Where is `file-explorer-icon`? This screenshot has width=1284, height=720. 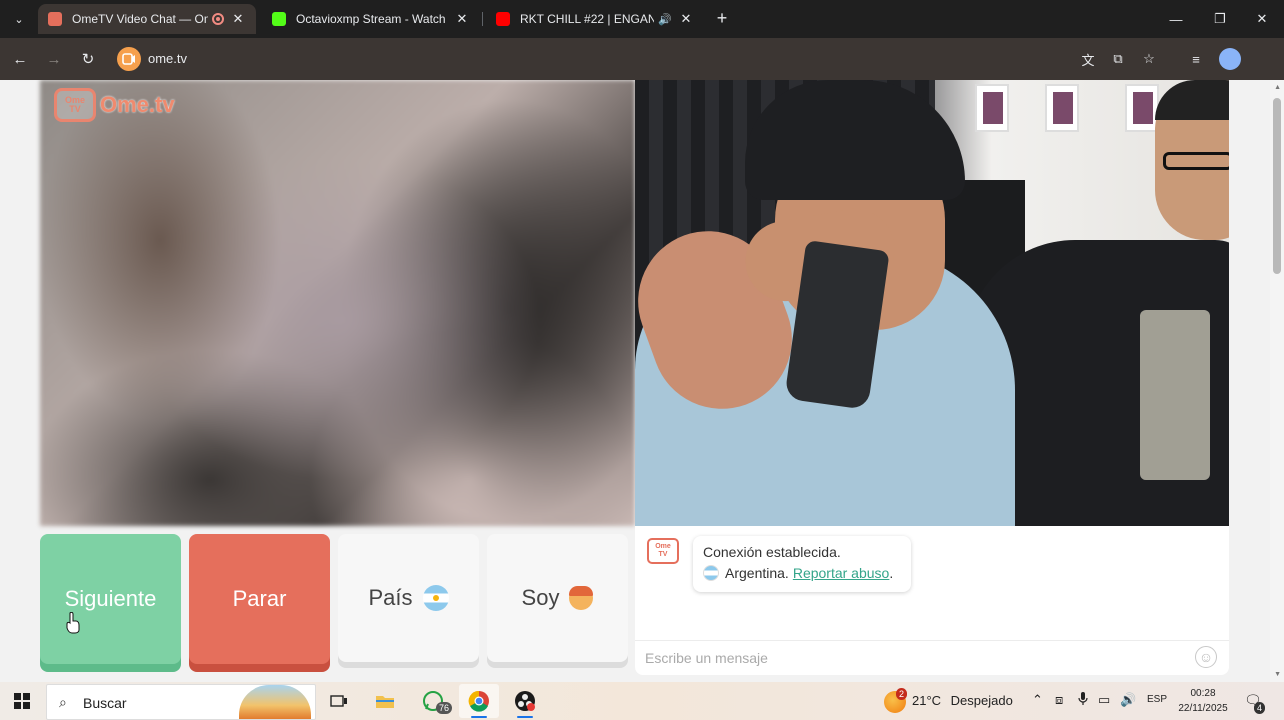 file-explorer-icon is located at coordinates (385, 701).